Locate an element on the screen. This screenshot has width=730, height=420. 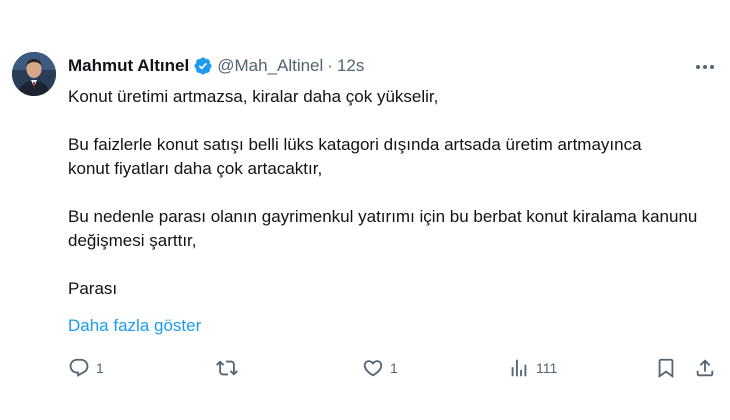
tweet-header: Mahmut Altınel @Mah_Altinel · 12s is located at coordinates (216, 66).